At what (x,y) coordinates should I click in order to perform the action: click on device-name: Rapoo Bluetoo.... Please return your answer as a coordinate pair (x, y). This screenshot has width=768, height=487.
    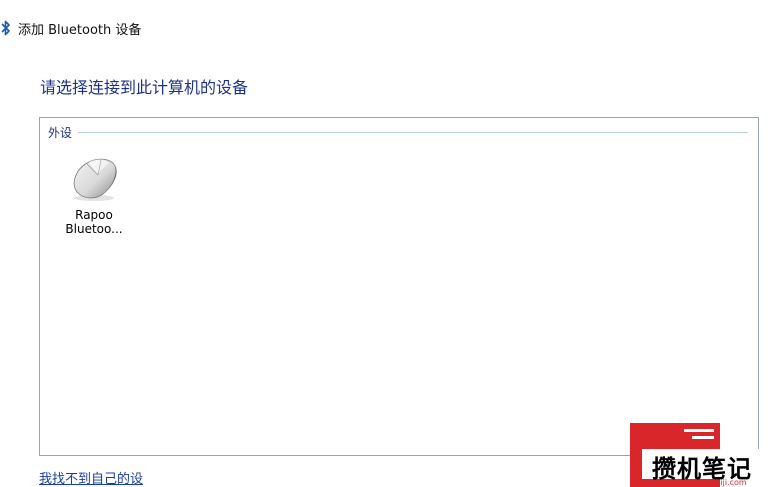
    Looking at the image, I should click on (94, 222).